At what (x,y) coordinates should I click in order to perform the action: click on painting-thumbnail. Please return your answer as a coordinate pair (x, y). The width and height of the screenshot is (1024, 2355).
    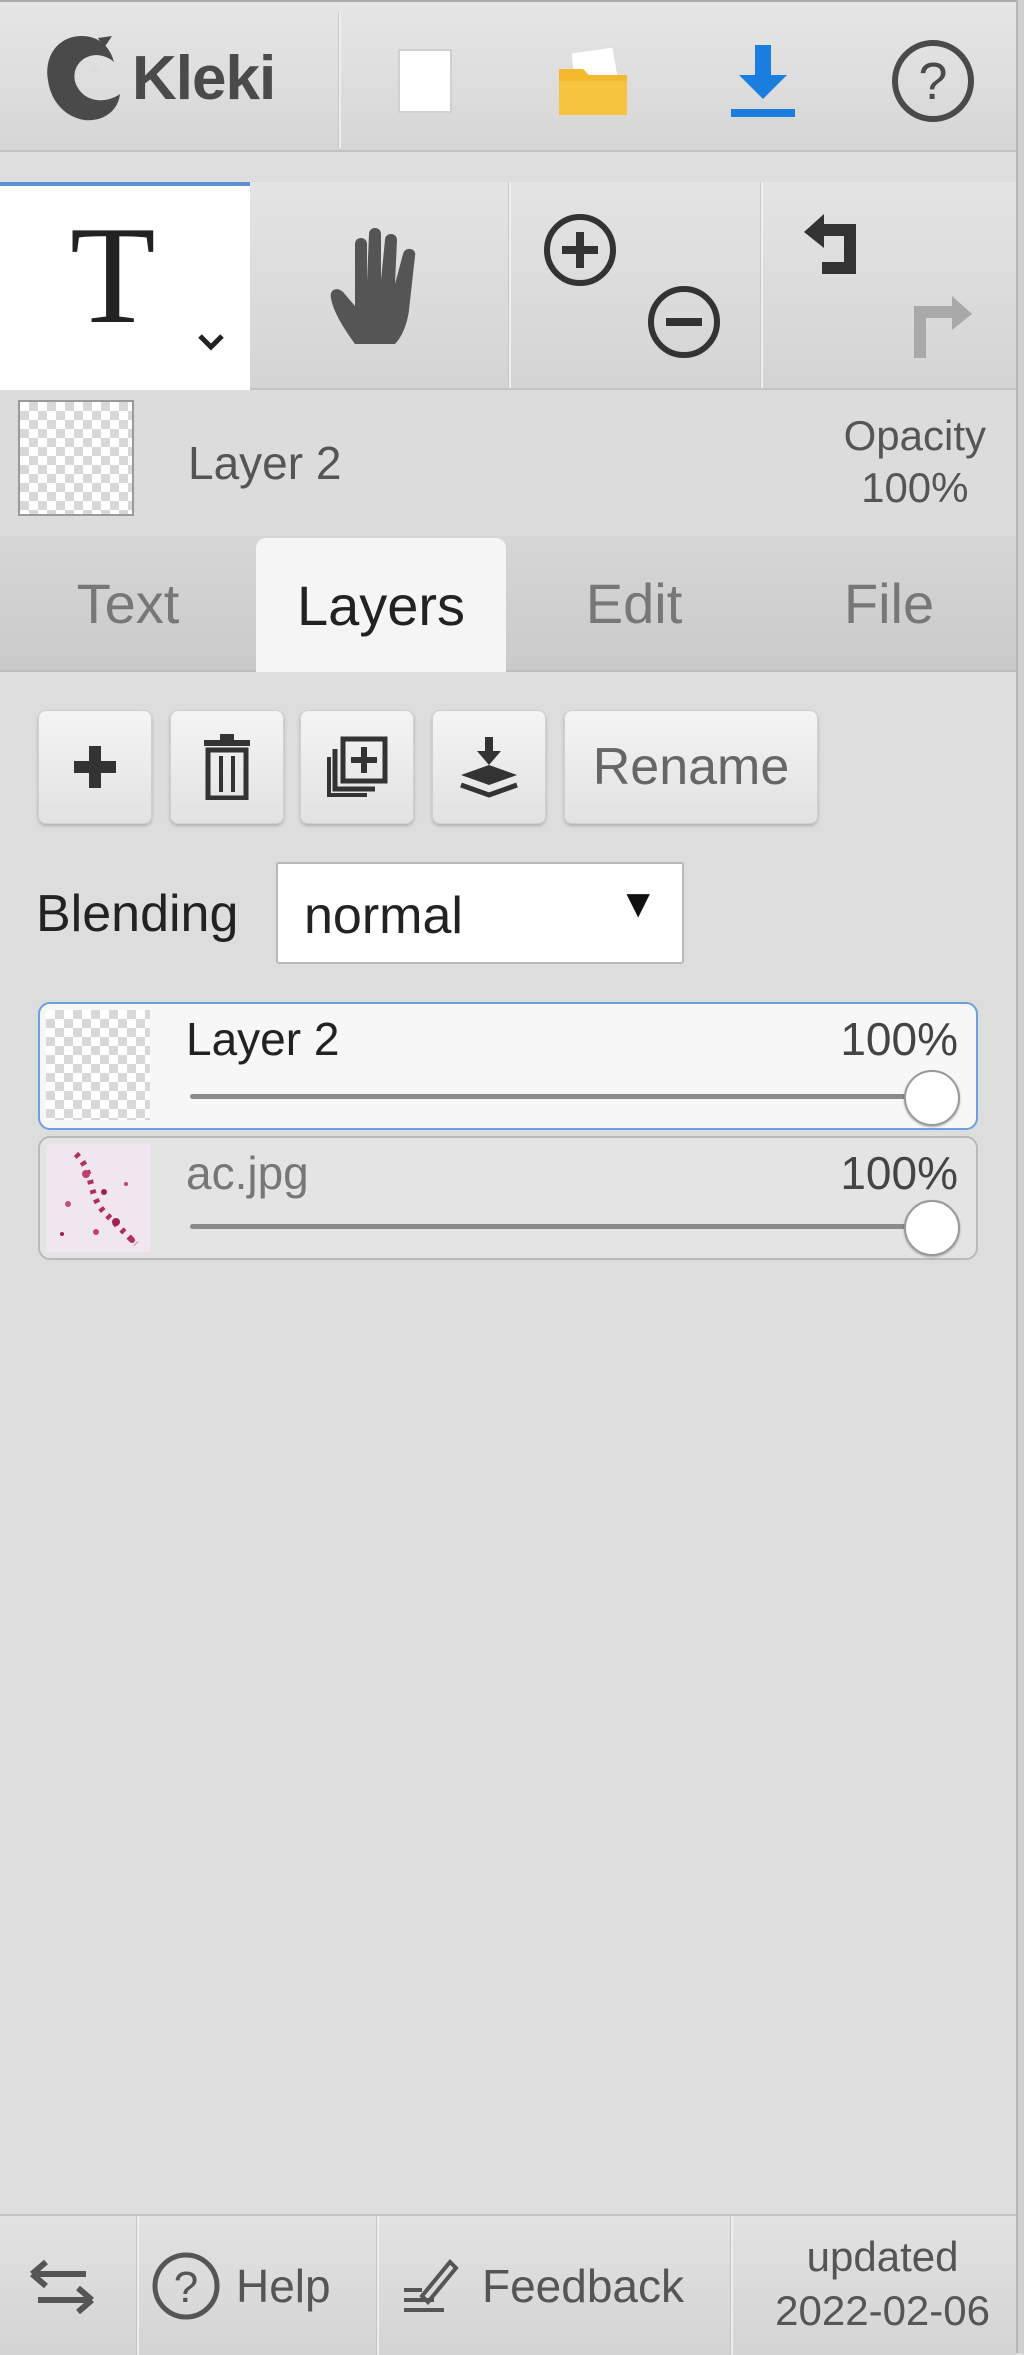
    Looking at the image, I should click on (99, 1199).